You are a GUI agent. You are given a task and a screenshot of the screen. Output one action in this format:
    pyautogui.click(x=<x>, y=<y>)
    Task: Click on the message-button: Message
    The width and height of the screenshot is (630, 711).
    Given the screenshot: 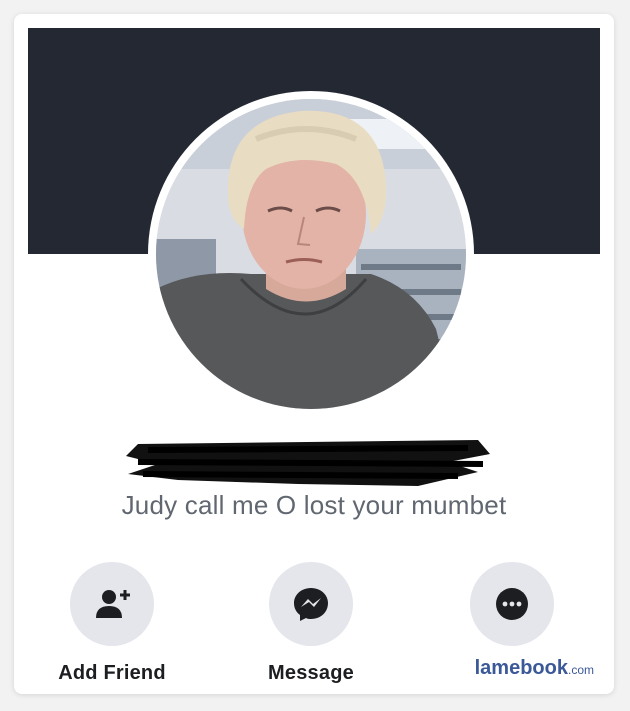 What is the action you would take?
    pyautogui.click(x=311, y=623)
    